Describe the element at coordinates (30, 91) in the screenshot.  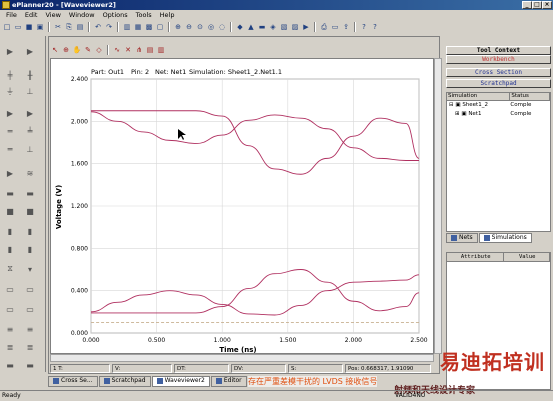
I see `source-icon: ⊥` at that location.